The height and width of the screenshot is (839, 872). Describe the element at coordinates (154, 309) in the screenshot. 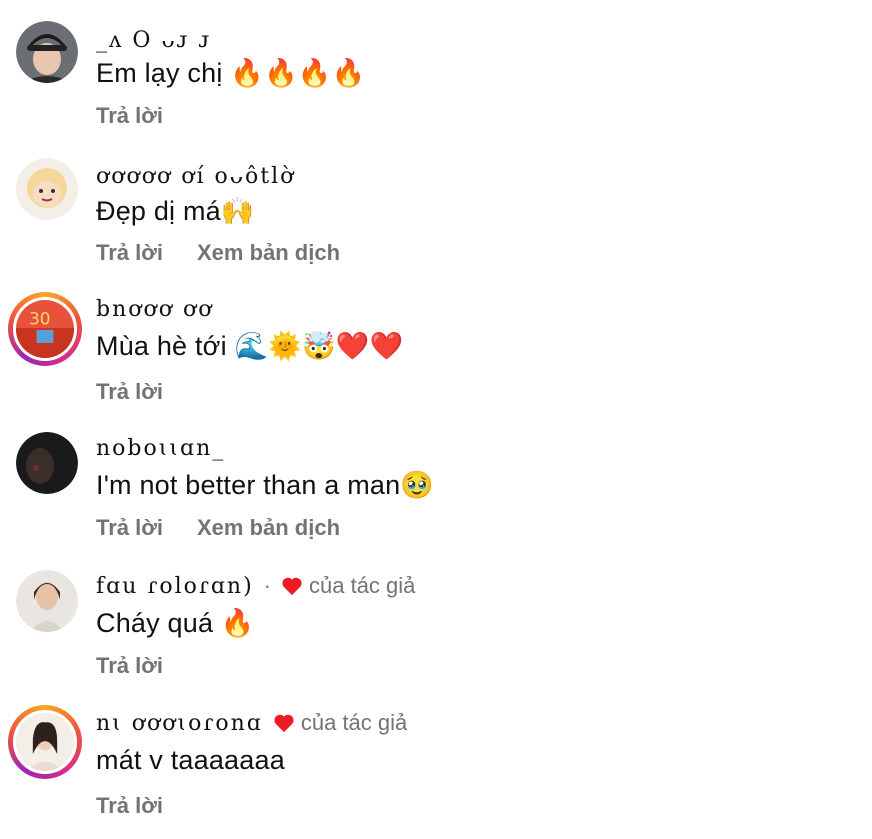

I see `comment-username: bnơơơ ơơ` at that location.